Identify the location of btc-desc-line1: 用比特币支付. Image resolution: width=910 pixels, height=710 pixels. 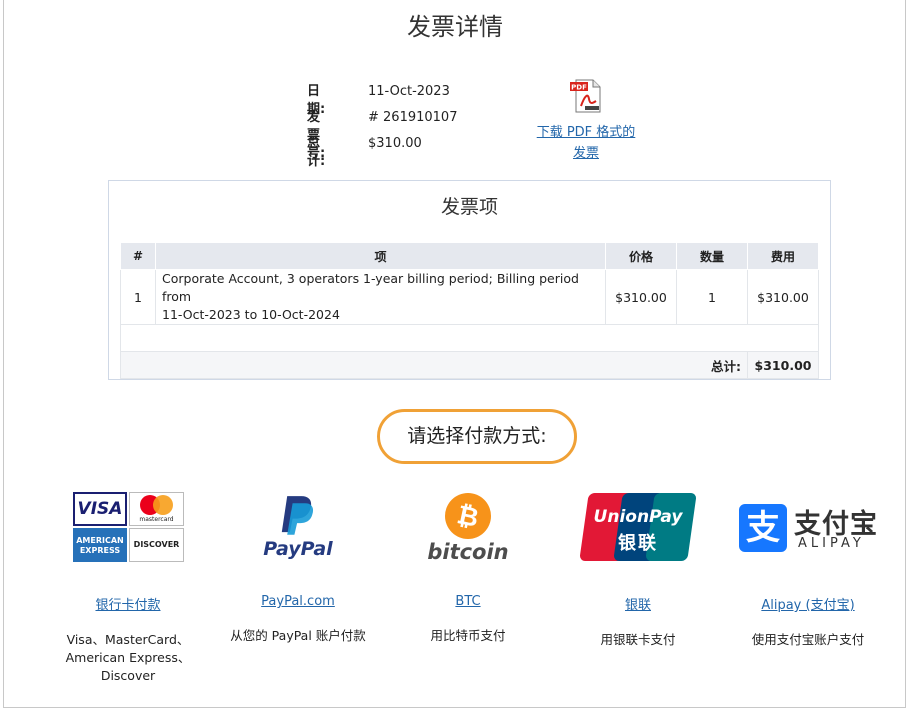
(468, 635).